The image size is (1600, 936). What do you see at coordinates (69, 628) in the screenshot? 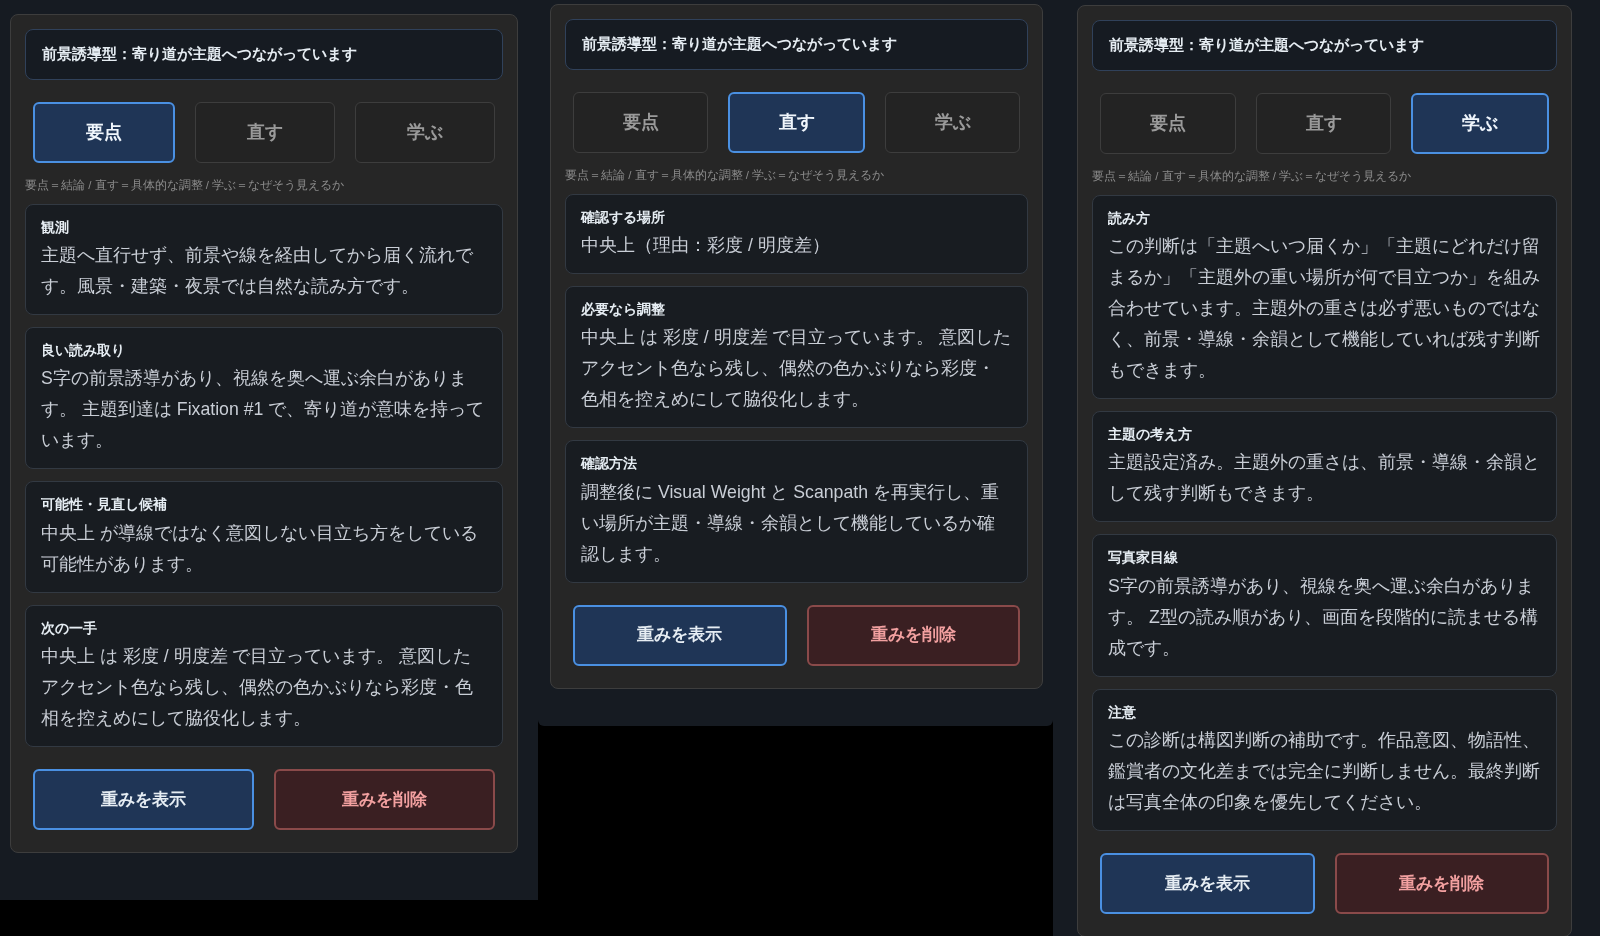
I see `card-heading: 次の一手` at bounding box center [69, 628].